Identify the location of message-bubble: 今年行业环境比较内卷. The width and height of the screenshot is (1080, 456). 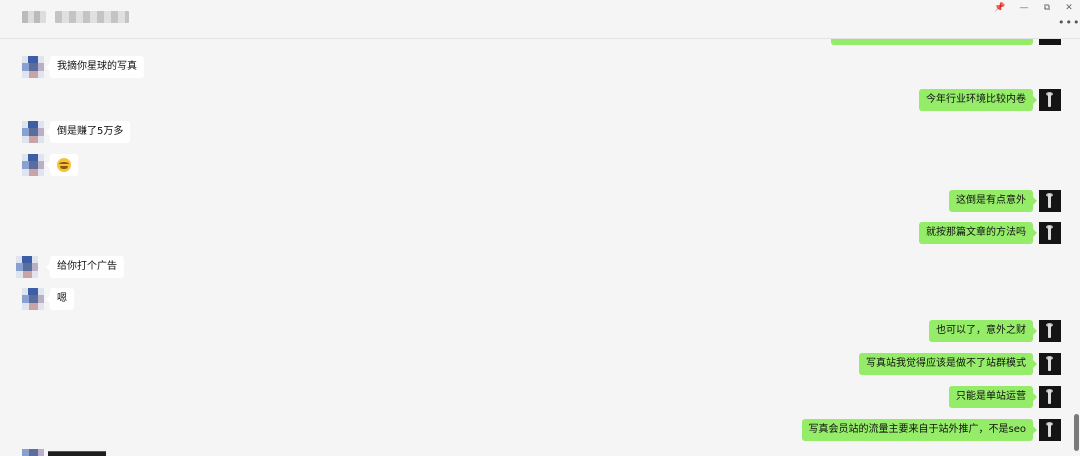
(978, 100).